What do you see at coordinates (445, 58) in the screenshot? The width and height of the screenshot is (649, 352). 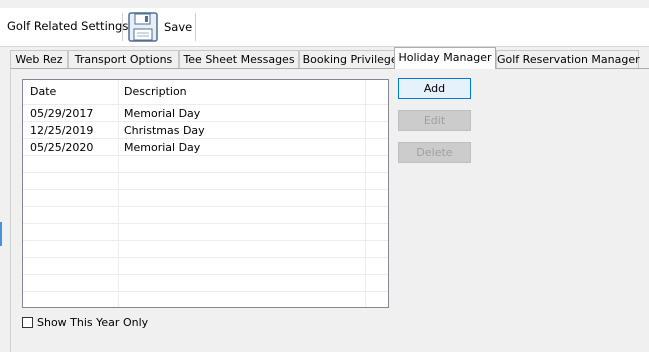 I see `tab-holiday-manager: Holiday Manager` at bounding box center [445, 58].